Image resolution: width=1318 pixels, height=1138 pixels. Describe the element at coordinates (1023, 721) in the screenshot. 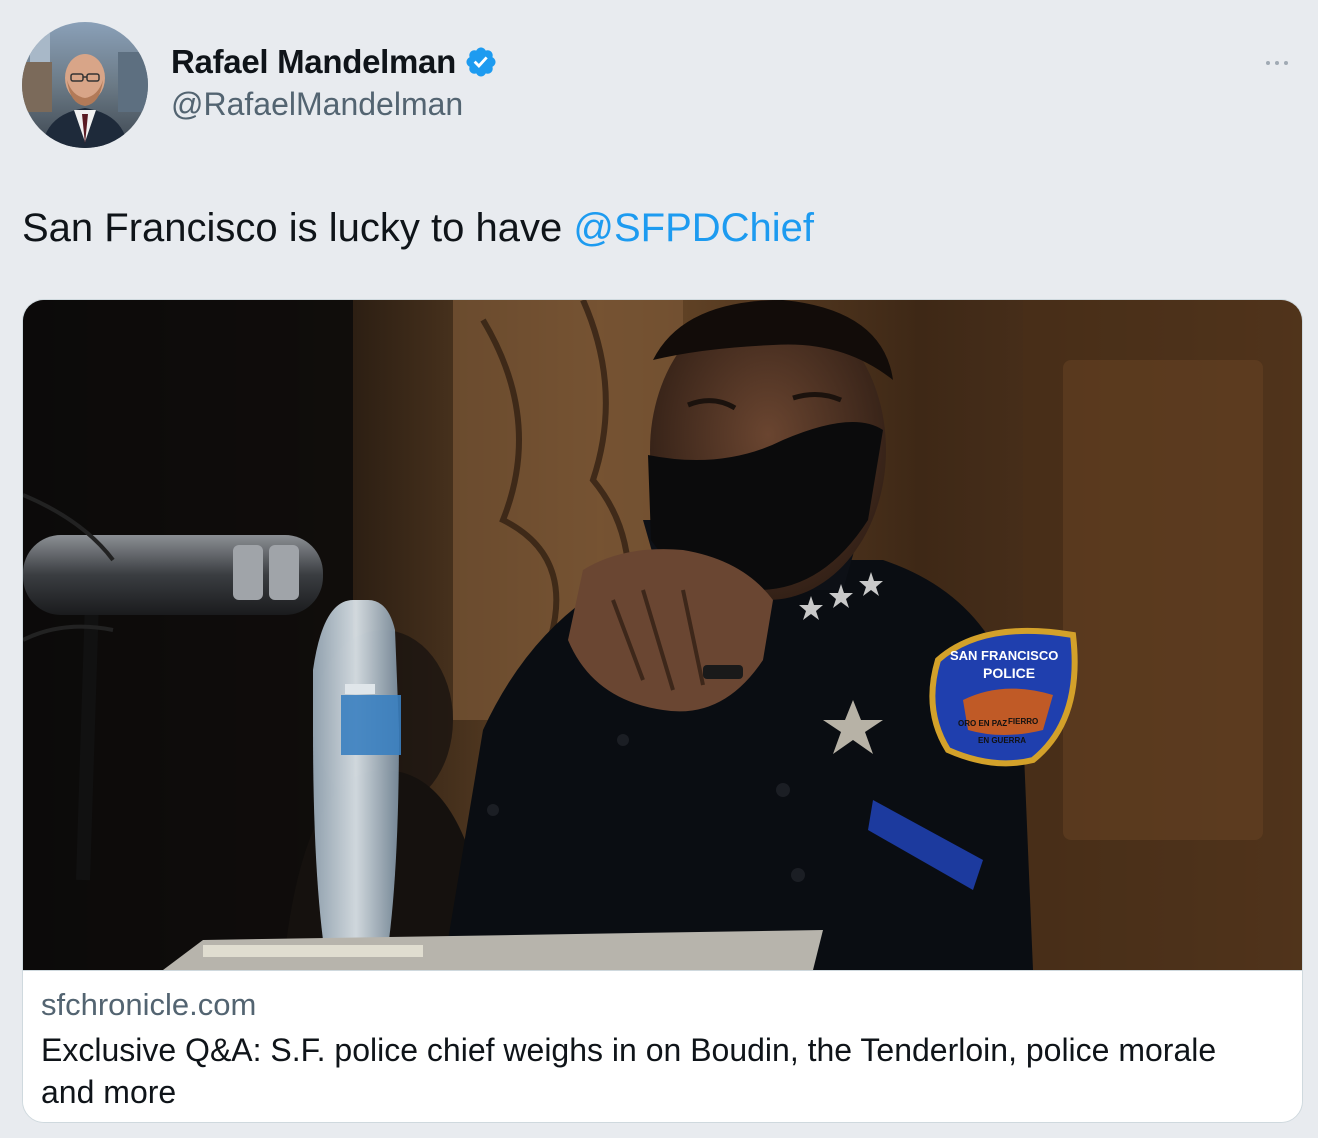

I see `patch-text-motto-2: FIERRO` at that location.